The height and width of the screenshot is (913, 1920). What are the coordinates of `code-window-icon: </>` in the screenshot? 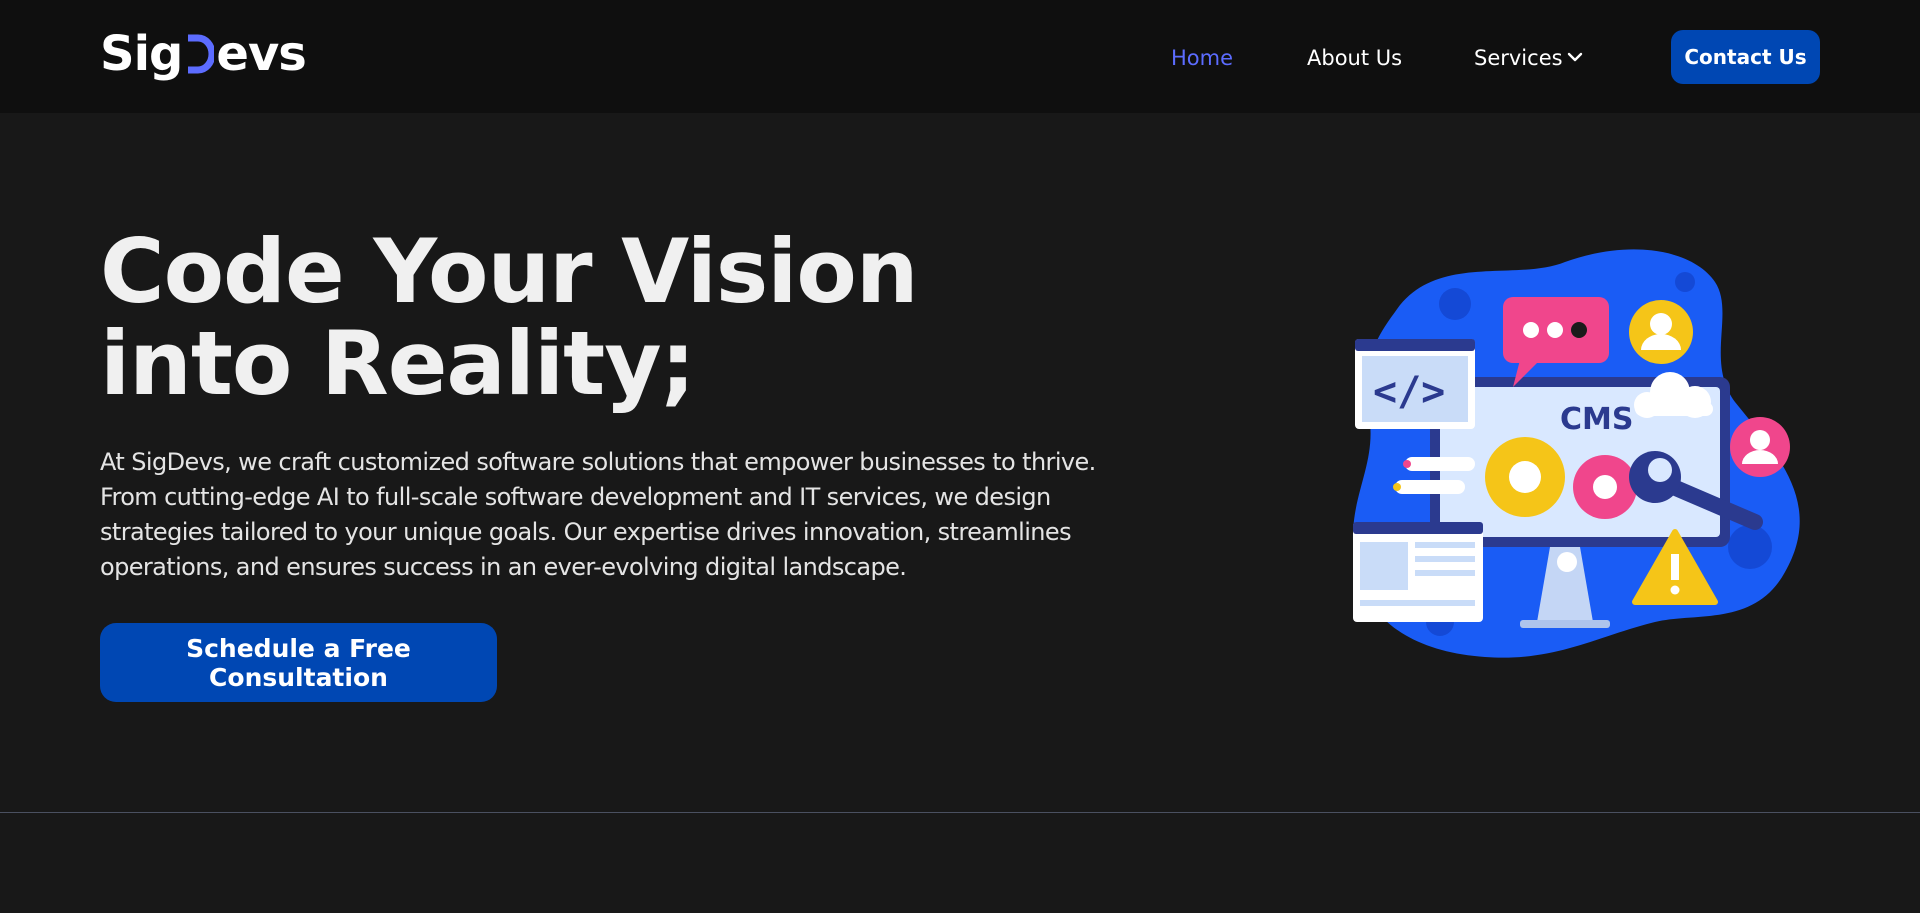 It's located at (1415, 384).